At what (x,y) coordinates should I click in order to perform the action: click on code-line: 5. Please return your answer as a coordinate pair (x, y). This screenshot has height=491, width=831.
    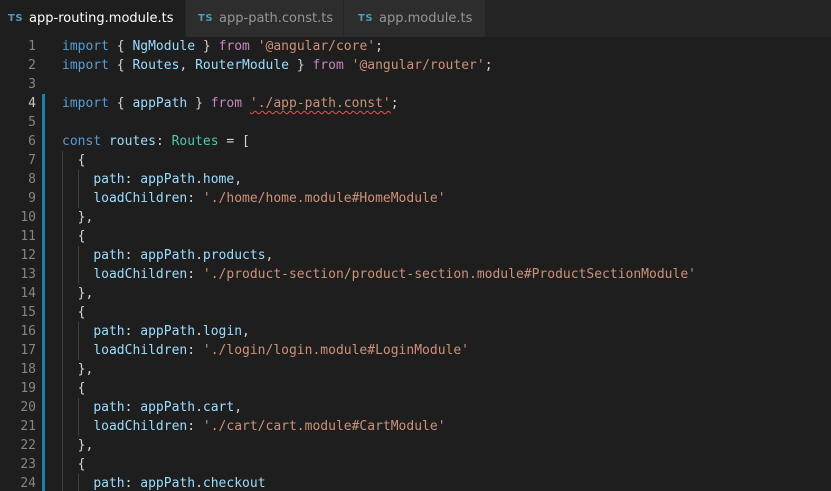
    Looking at the image, I should click on (415, 122).